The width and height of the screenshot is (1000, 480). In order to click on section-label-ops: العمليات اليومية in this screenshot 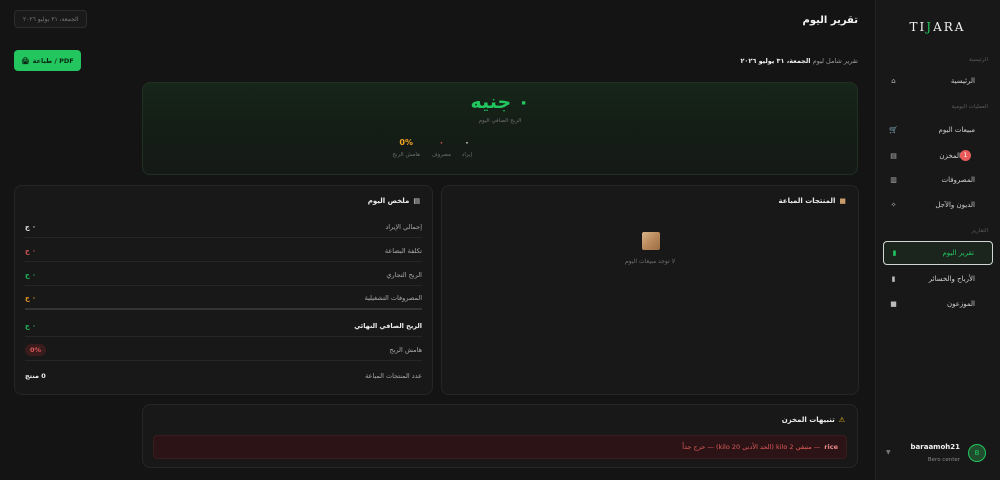, I will do `click(969, 107)`.